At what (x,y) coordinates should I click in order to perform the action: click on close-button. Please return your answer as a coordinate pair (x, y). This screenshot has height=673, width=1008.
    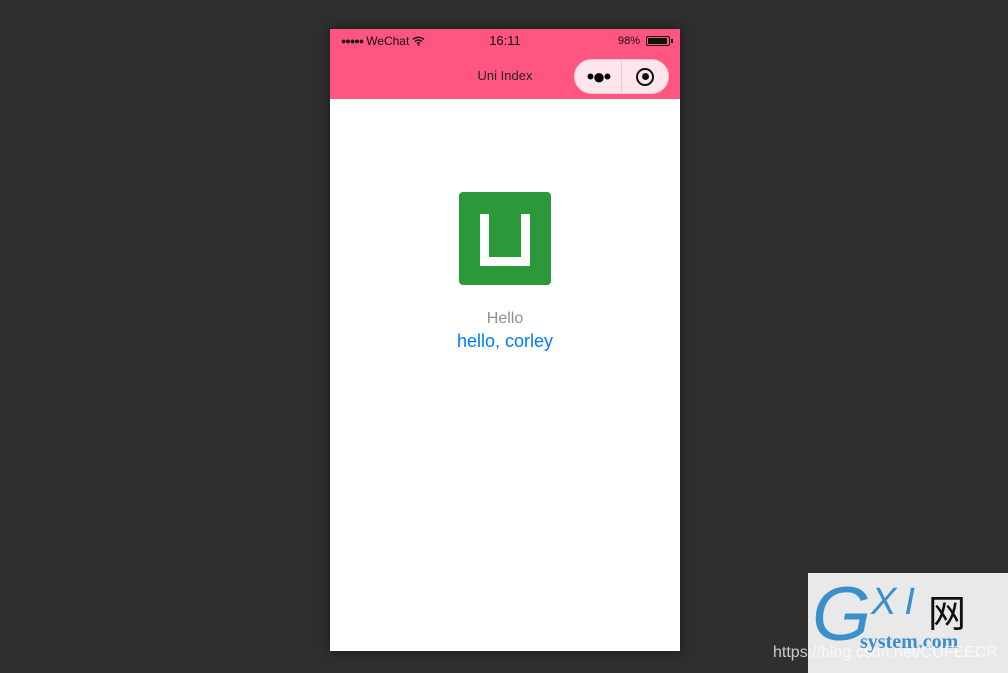
    Looking at the image, I should click on (645, 76).